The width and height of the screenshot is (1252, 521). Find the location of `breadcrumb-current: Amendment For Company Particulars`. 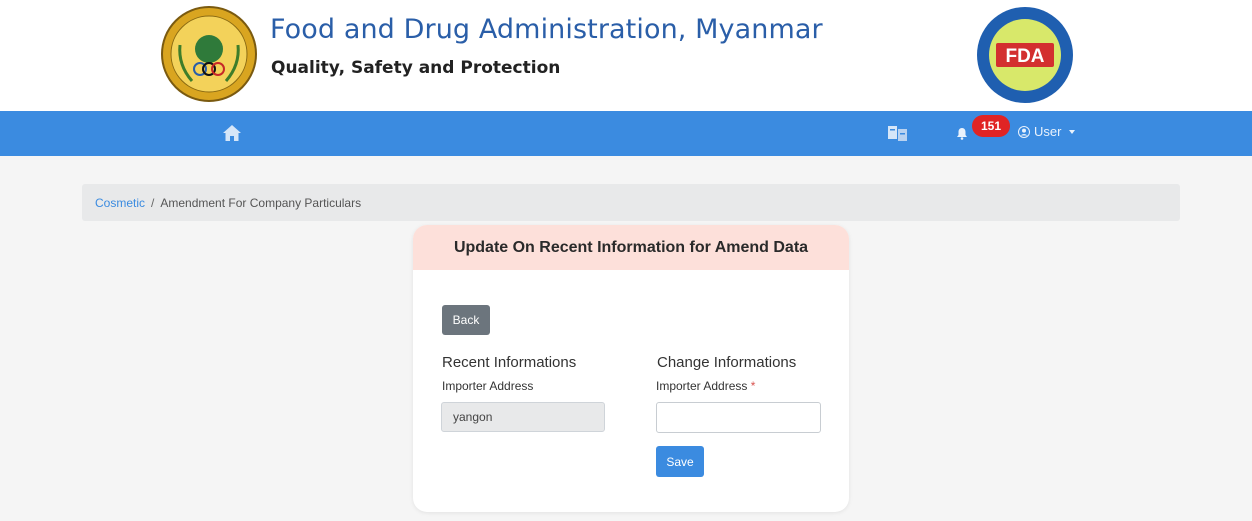

breadcrumb-current: Amendment For Company Particulars is located at coordinates (261, 202).